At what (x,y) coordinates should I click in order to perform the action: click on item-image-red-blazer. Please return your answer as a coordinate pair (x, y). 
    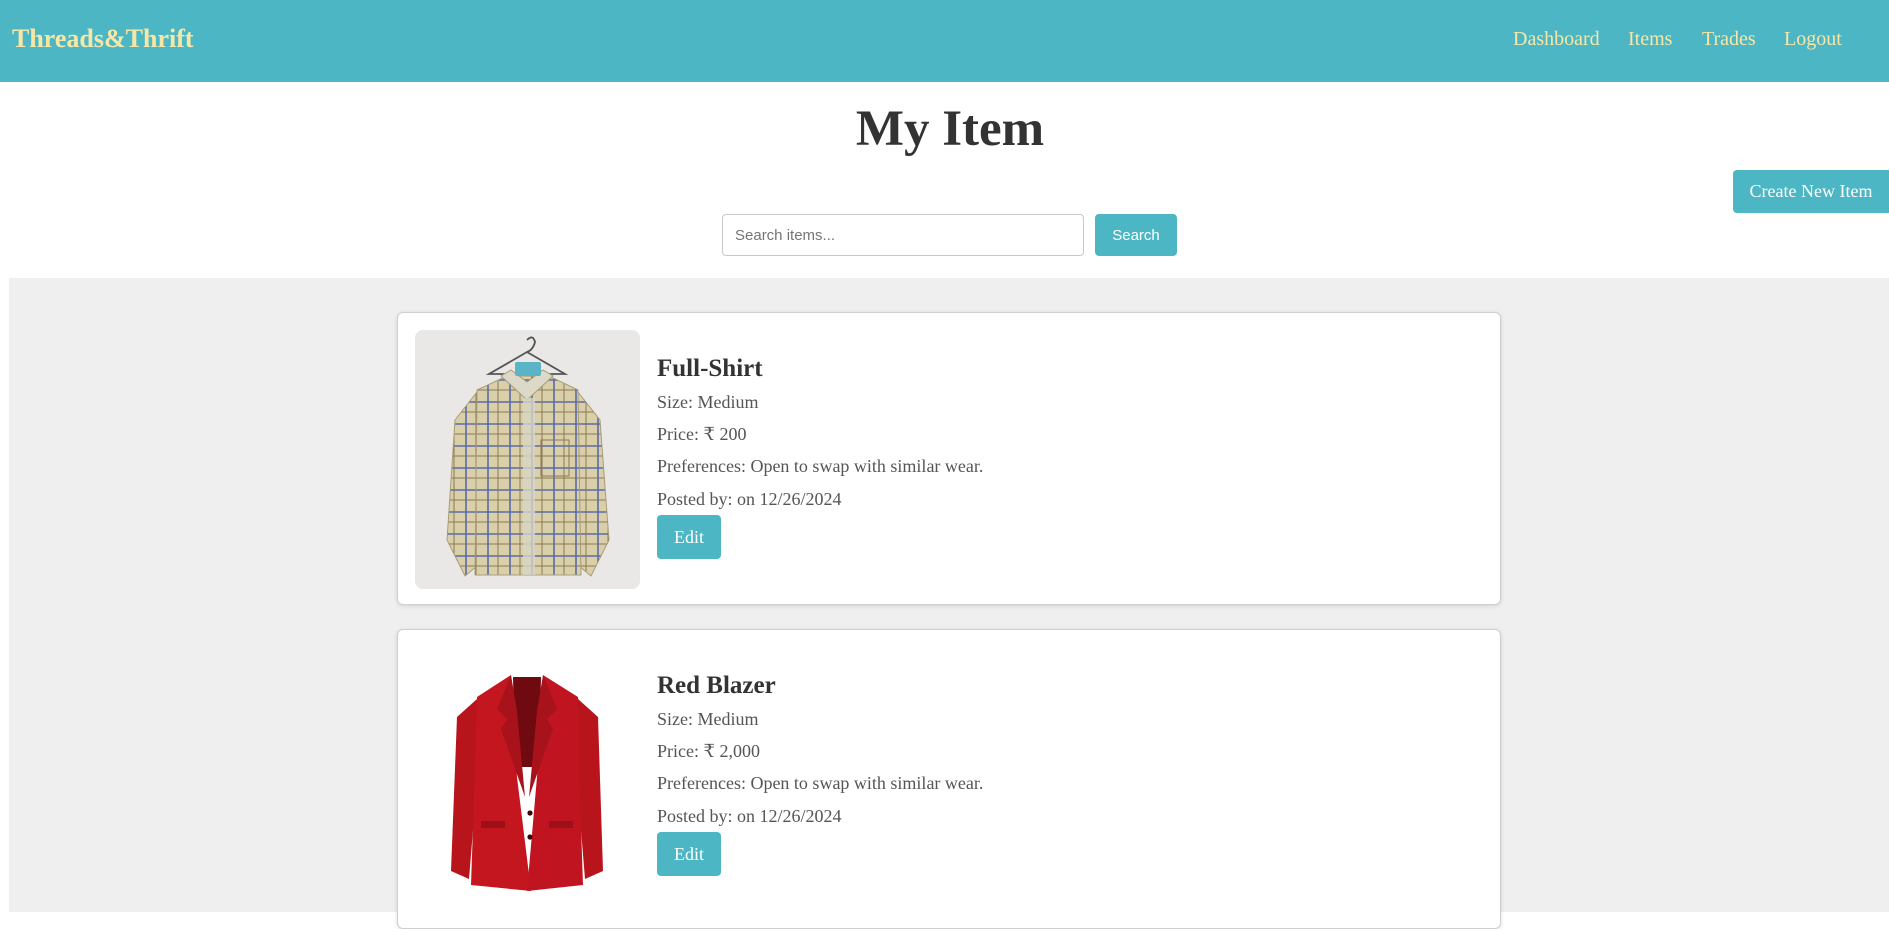
    Looking at the image, I should click on (527, 776).